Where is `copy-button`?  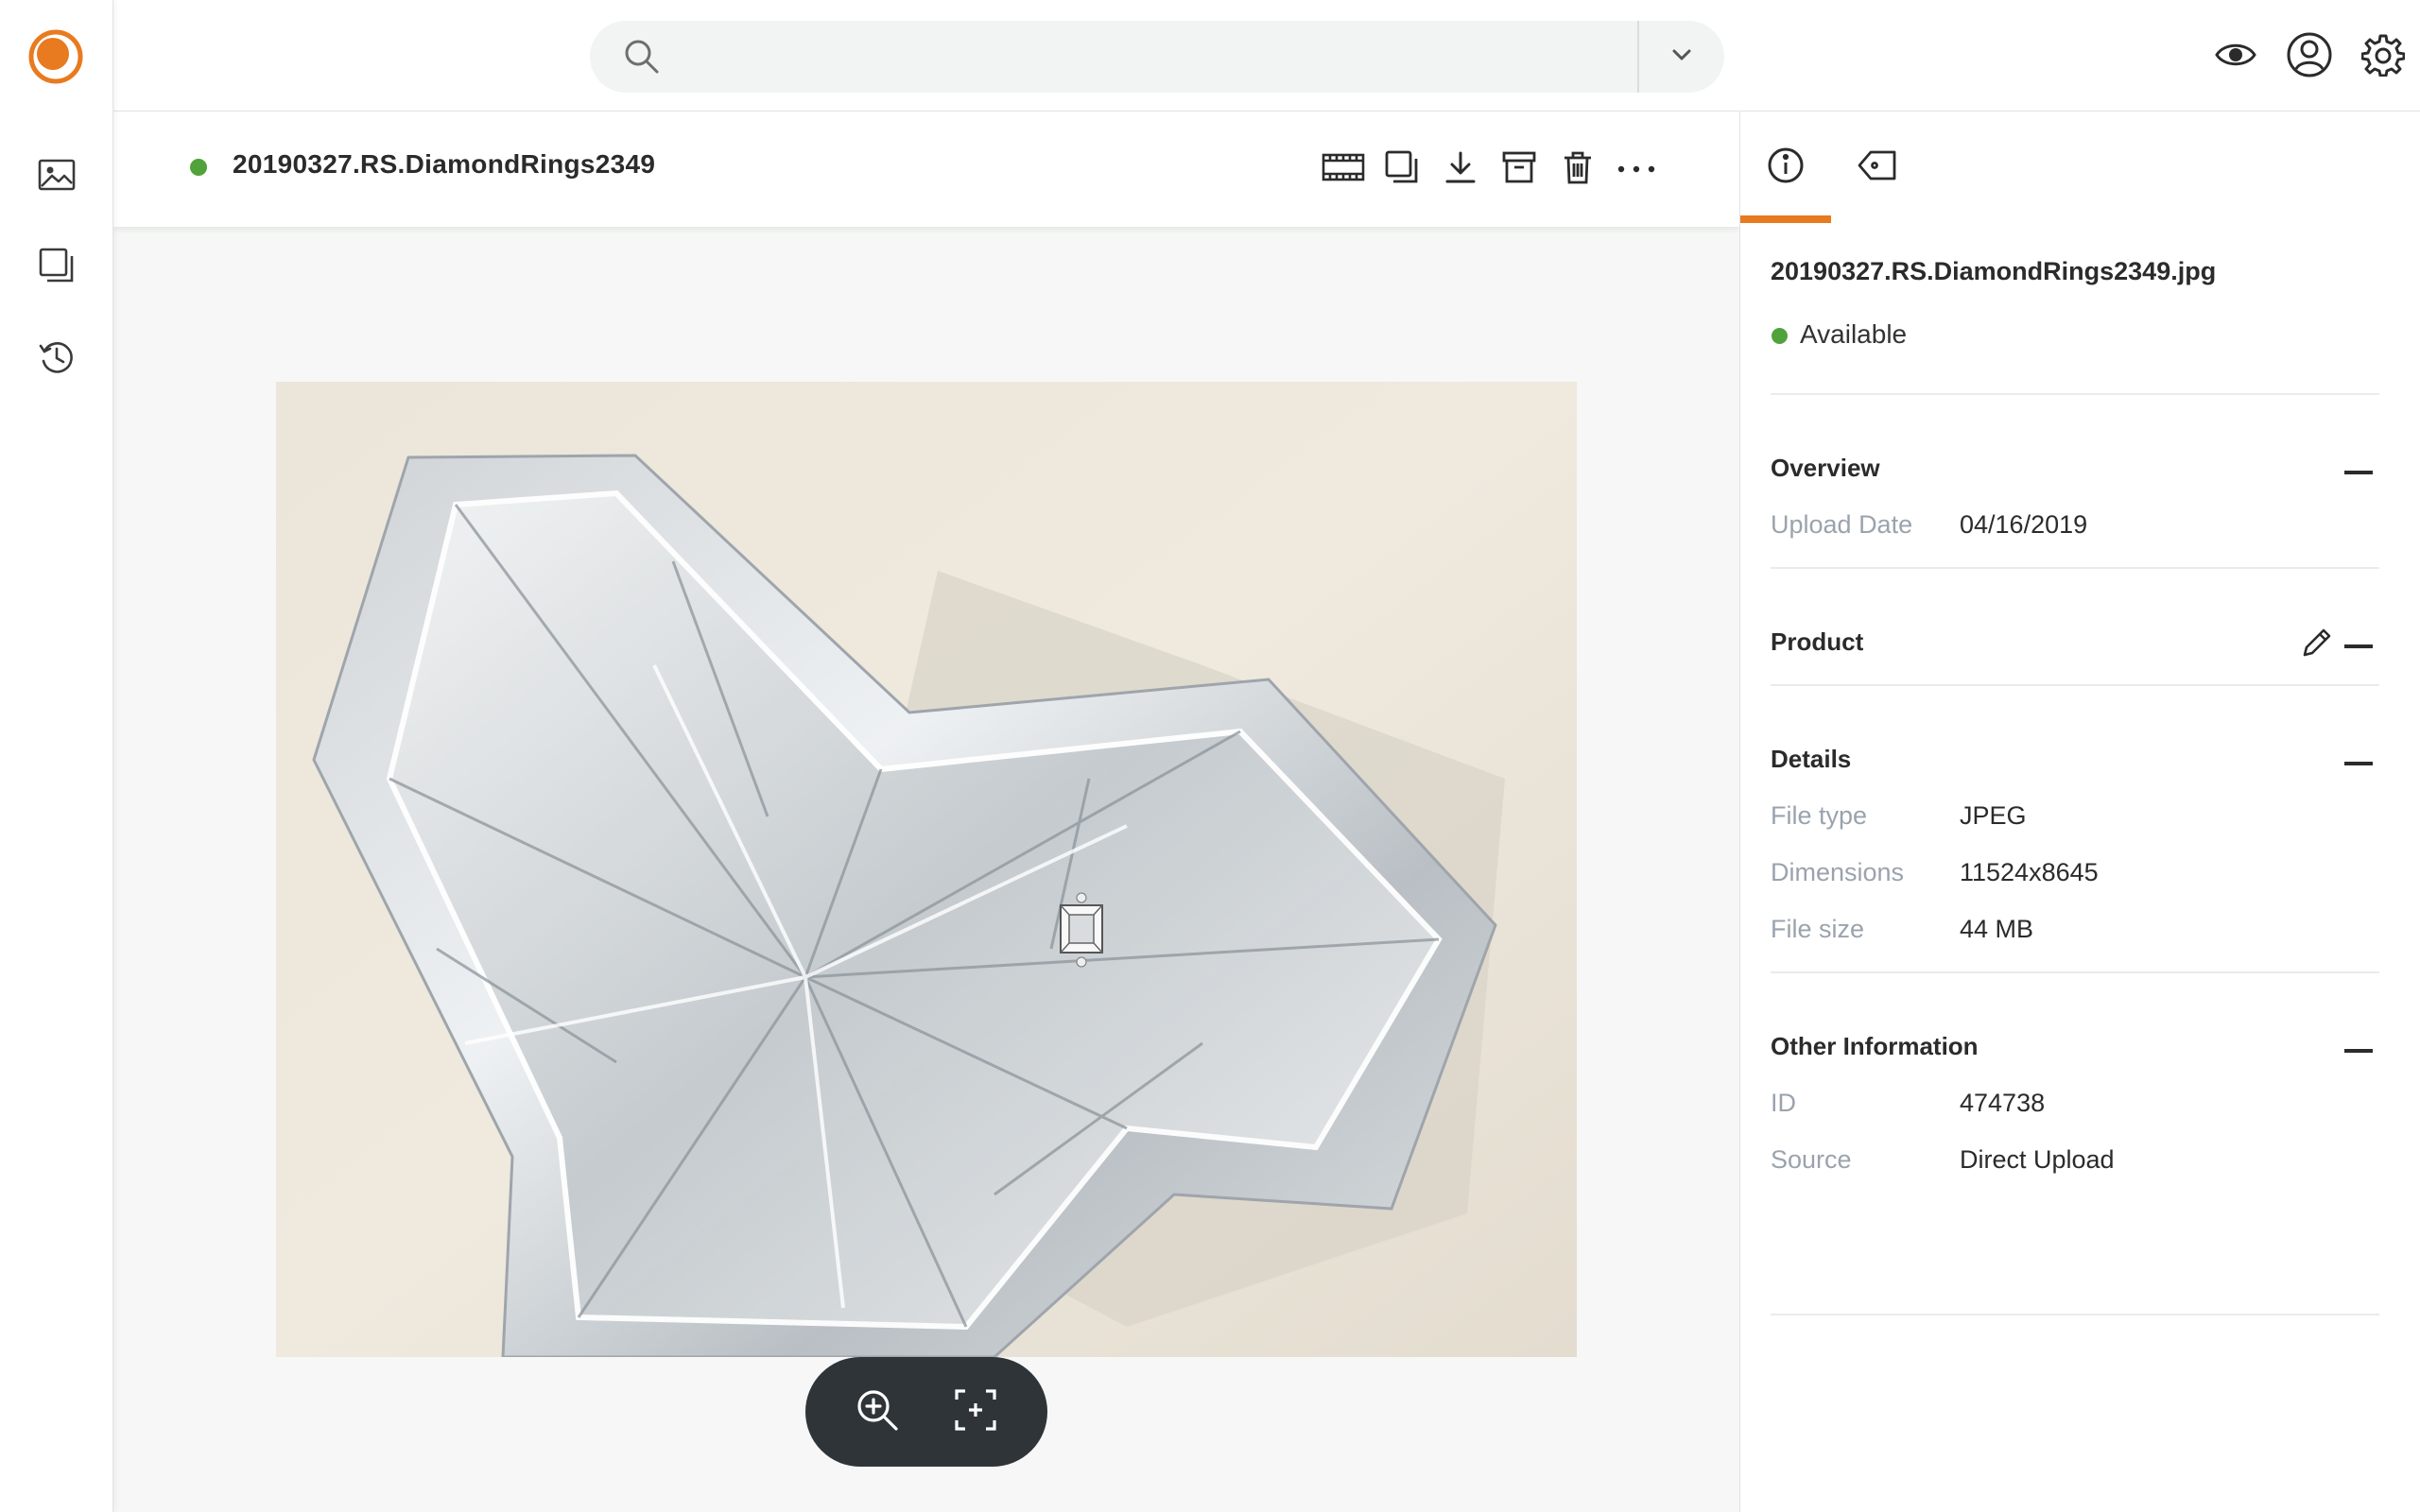 copy-button is located at coordinates (1402, 169).